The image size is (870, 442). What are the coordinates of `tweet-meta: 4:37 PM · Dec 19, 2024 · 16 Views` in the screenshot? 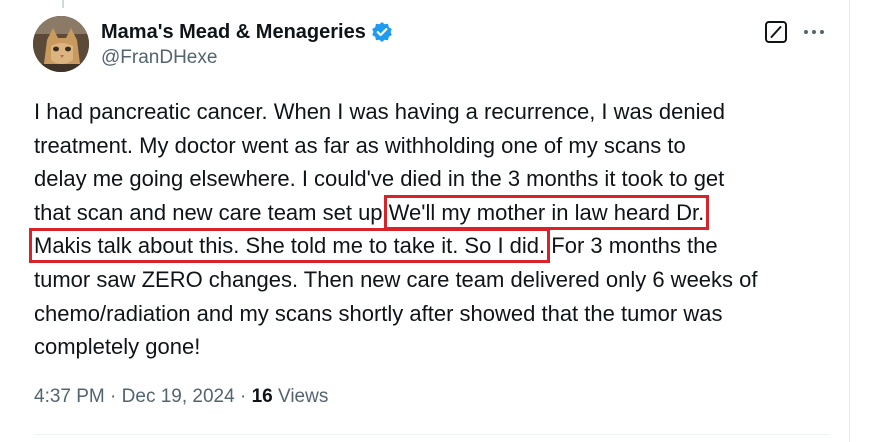 It's located at (181, 397).